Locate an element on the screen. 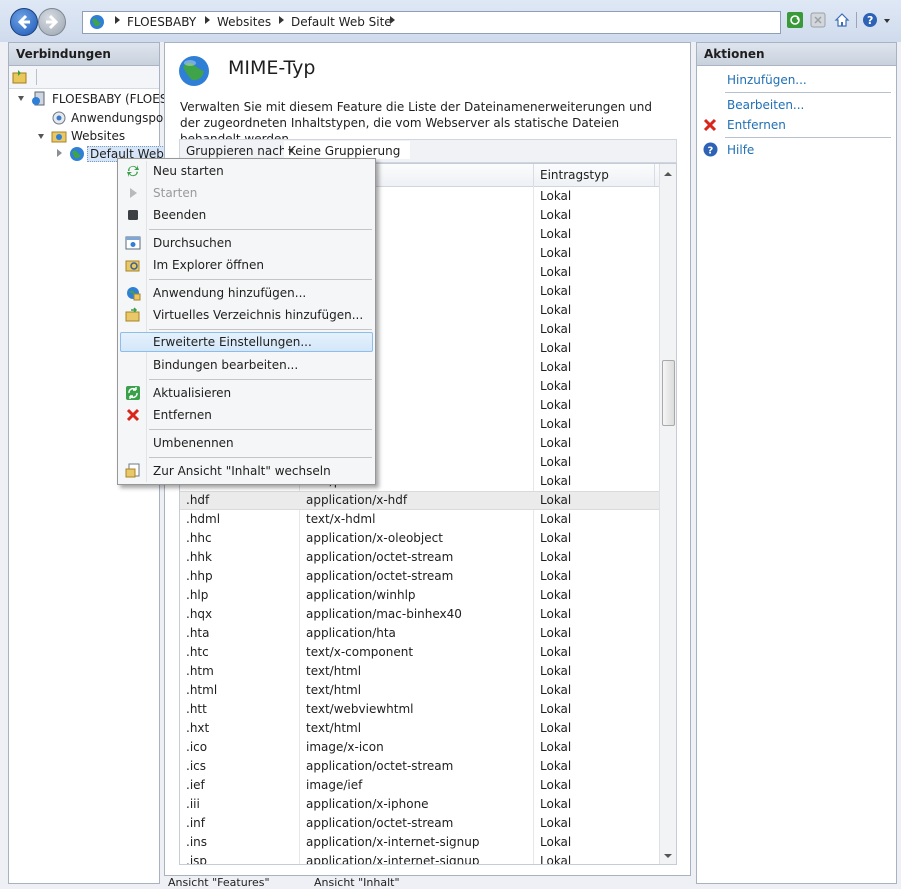 Image resolution: width=901 pixels, height=889 pixels. table-row: .html text/html Lokal is located at coordinates (419, 690).